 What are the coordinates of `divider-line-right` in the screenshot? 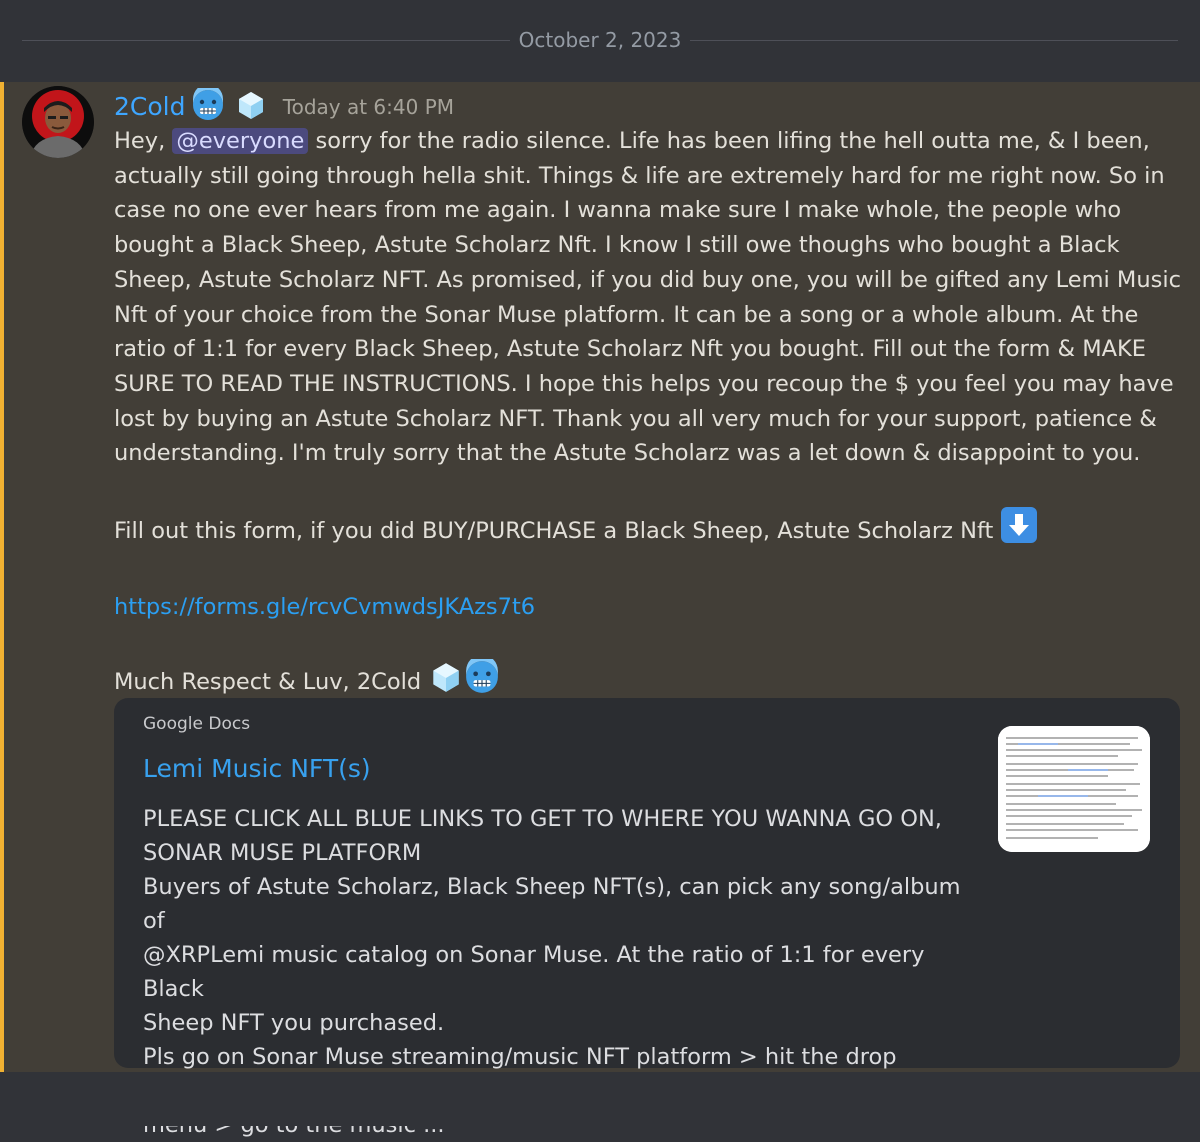 It's located at (934, 40).